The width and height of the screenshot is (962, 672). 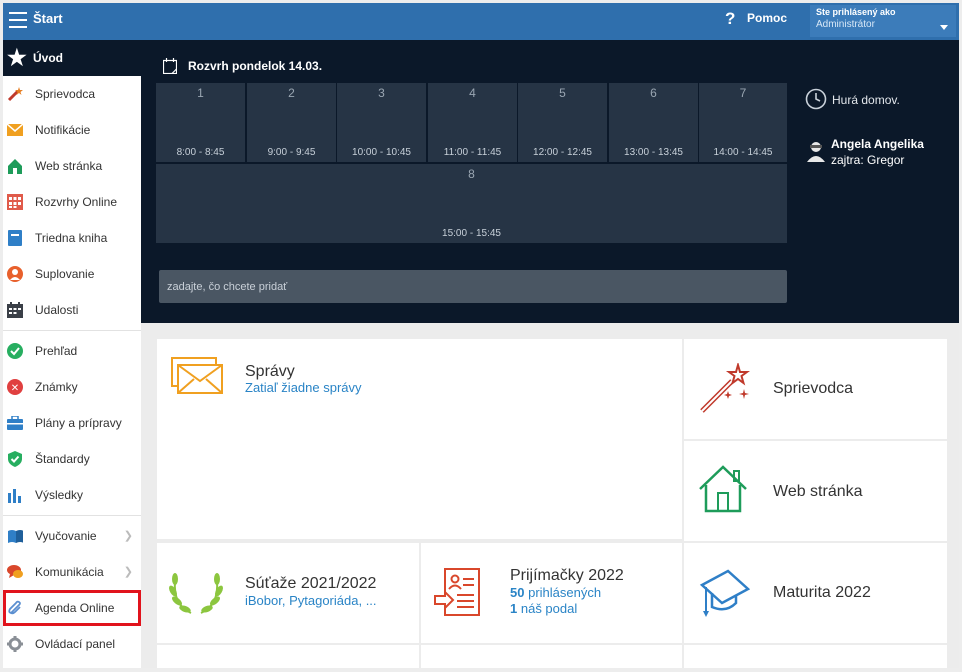 I want to click on chevron-right-icon: ❯, so click(x=128, y=572).